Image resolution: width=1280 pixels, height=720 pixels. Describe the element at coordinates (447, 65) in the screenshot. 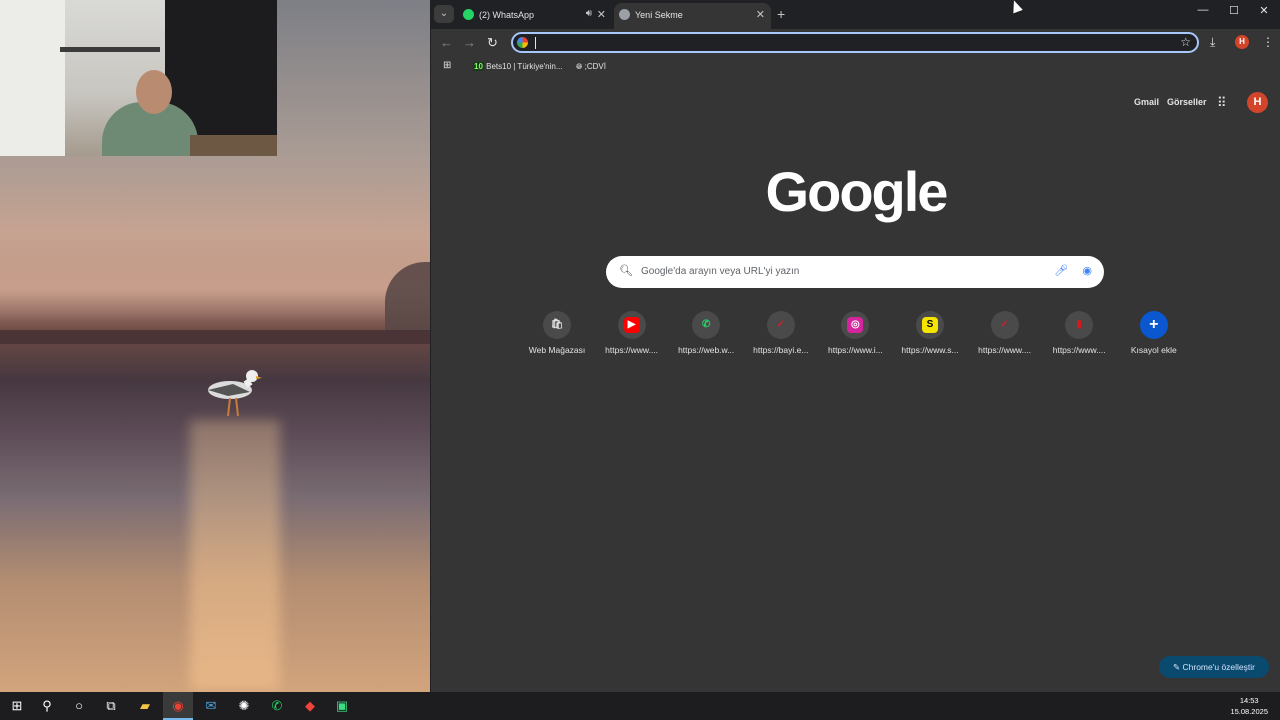

I see `apps-grid-icon: ⊞` at that location.